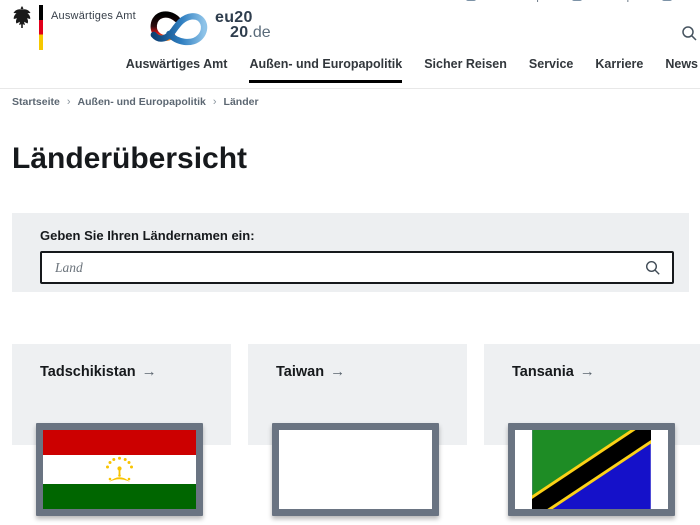 The width and height of the screenshot is (700, 525). What do you see at coordinates (326, 70) in the screenshot?
I see `nav-item-aussen-und-europapolitik: Außen- und Europapolitik` at bounding box center [326, 70].